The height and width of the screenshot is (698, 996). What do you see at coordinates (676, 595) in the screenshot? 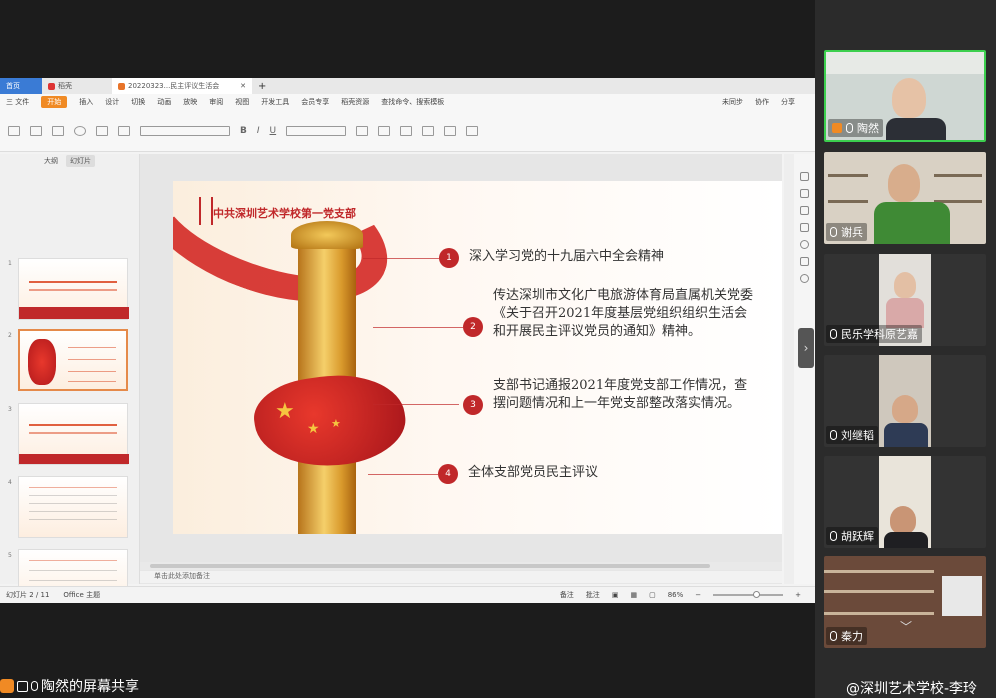
I see `zoom-level: 86%` at bounding box center [676, 595].